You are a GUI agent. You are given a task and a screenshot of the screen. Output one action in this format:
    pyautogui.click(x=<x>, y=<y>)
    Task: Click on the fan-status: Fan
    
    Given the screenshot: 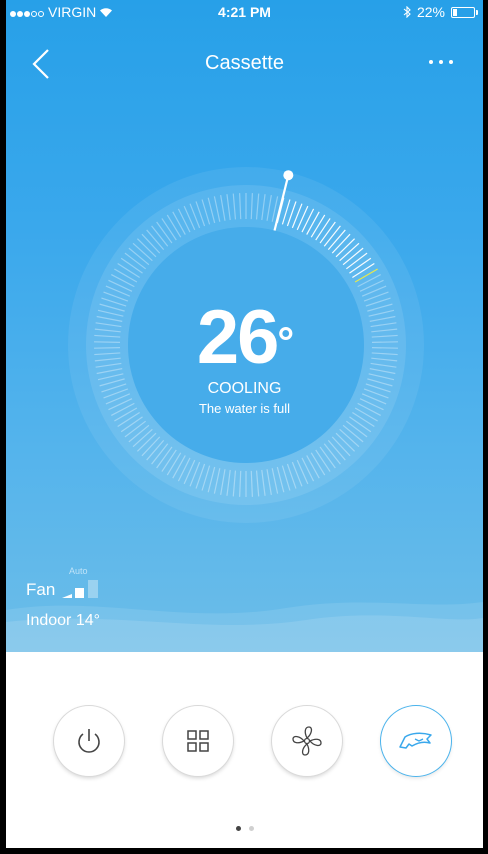 What is the action you would take?
    pyautogui.click(x=68, y=589)
    